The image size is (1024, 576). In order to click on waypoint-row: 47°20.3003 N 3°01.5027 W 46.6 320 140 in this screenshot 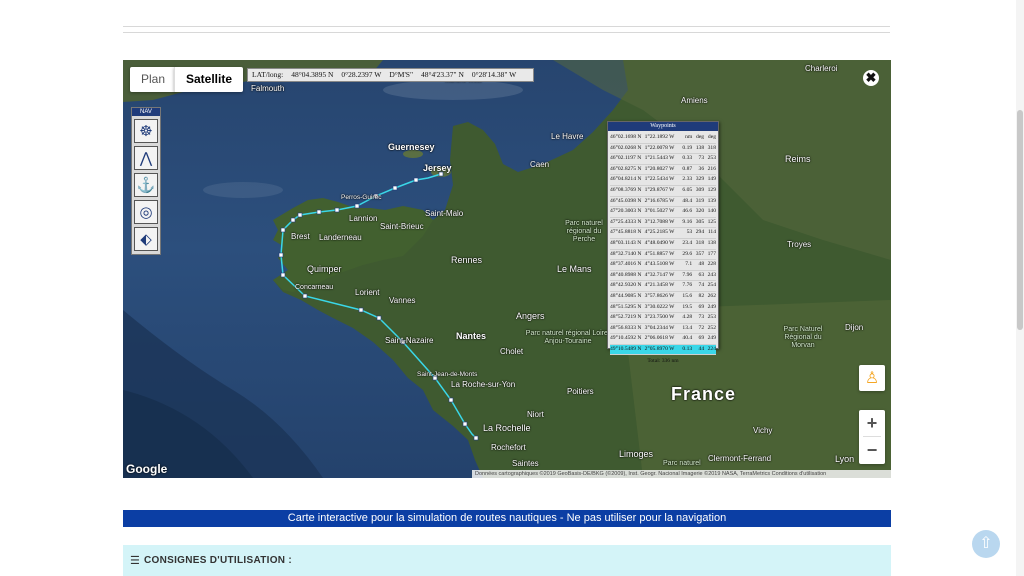, I will do `click(663, 212)`.